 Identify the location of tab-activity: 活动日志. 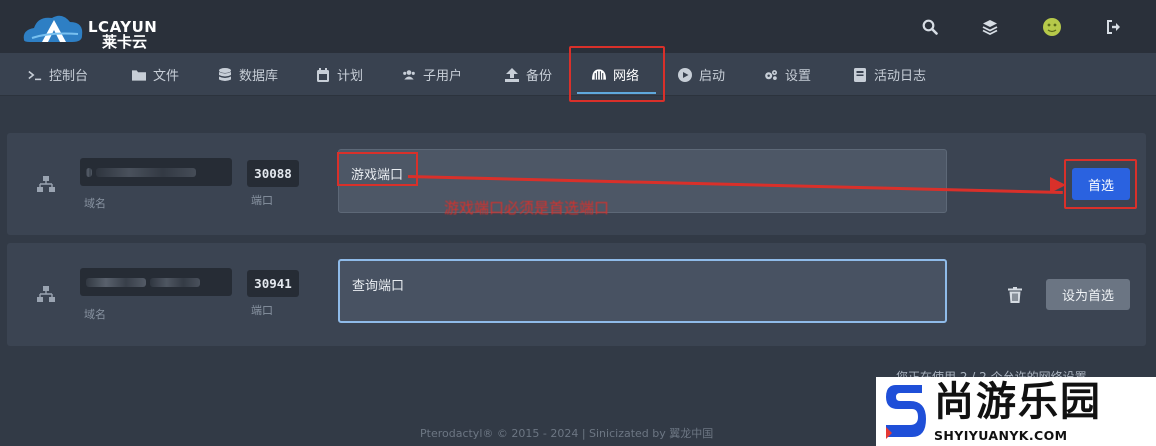
(889, 74).